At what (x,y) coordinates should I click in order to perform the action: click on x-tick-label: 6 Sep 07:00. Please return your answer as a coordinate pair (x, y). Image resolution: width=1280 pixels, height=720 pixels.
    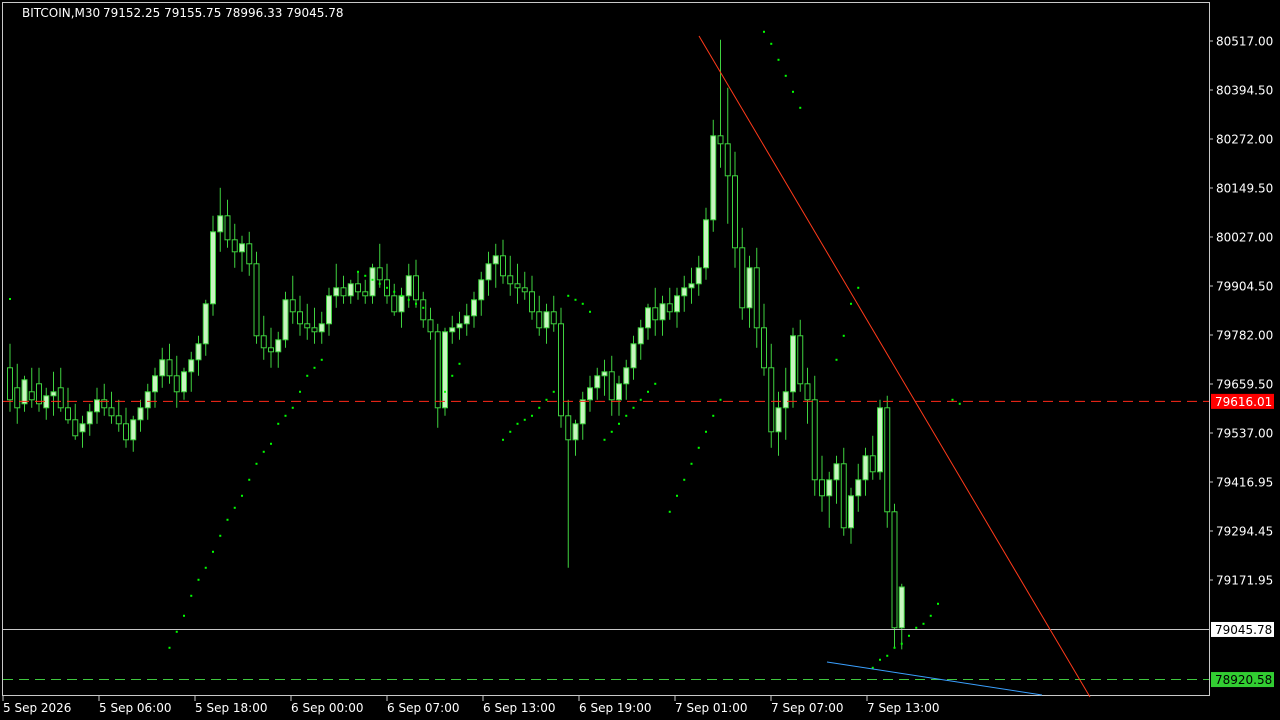
    Looking at the image, I should click on (423, 708).